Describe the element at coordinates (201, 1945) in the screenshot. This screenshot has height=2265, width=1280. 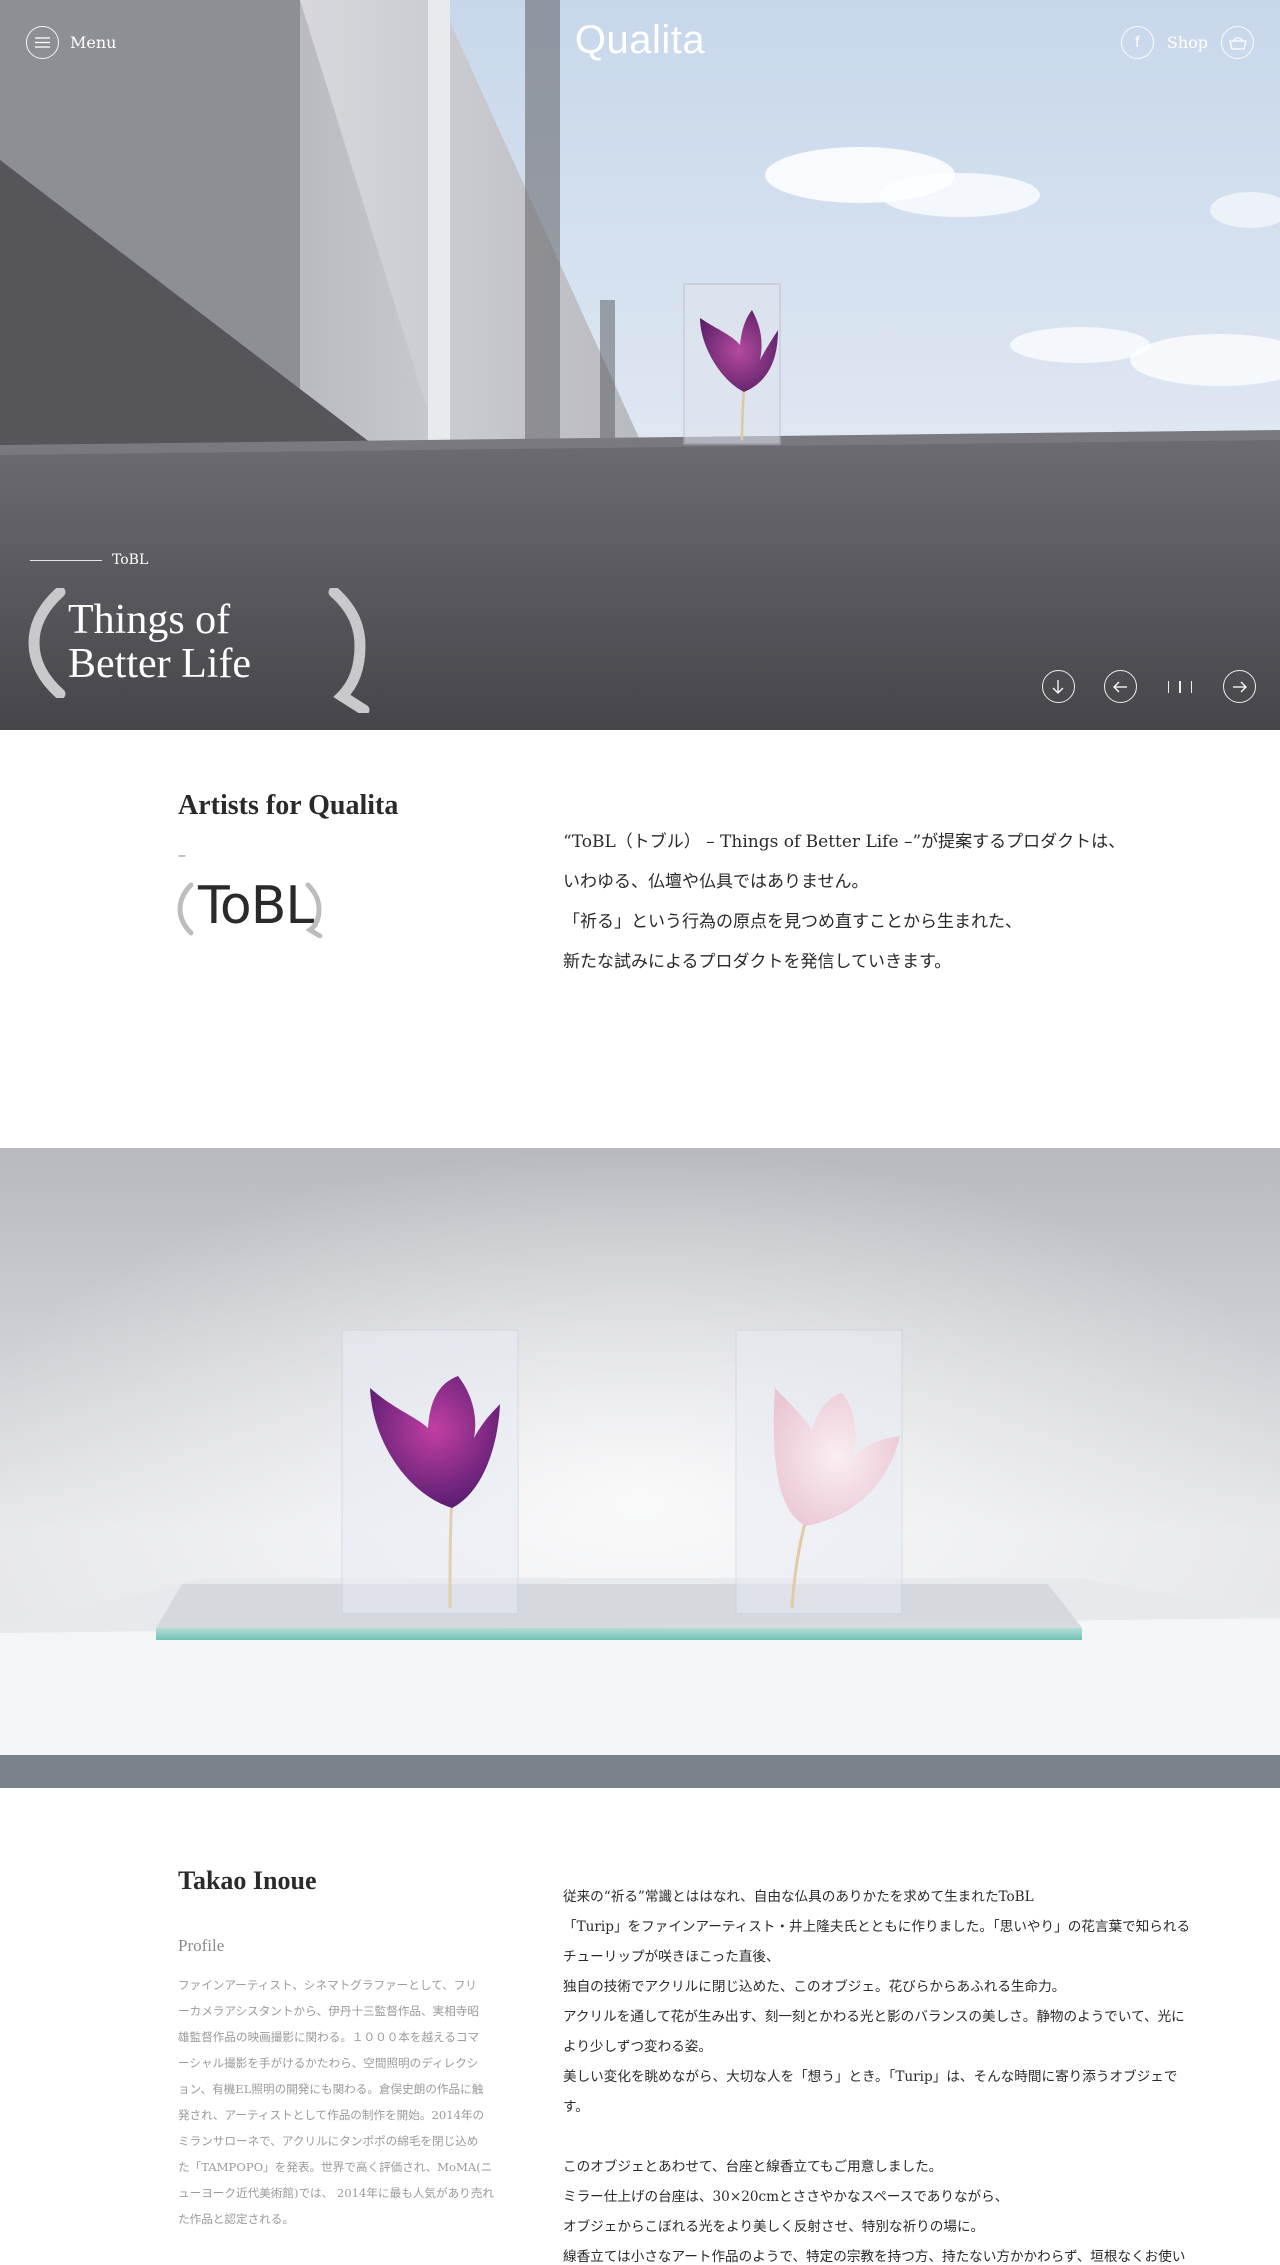
I see `profile-label: Profile` at that location.